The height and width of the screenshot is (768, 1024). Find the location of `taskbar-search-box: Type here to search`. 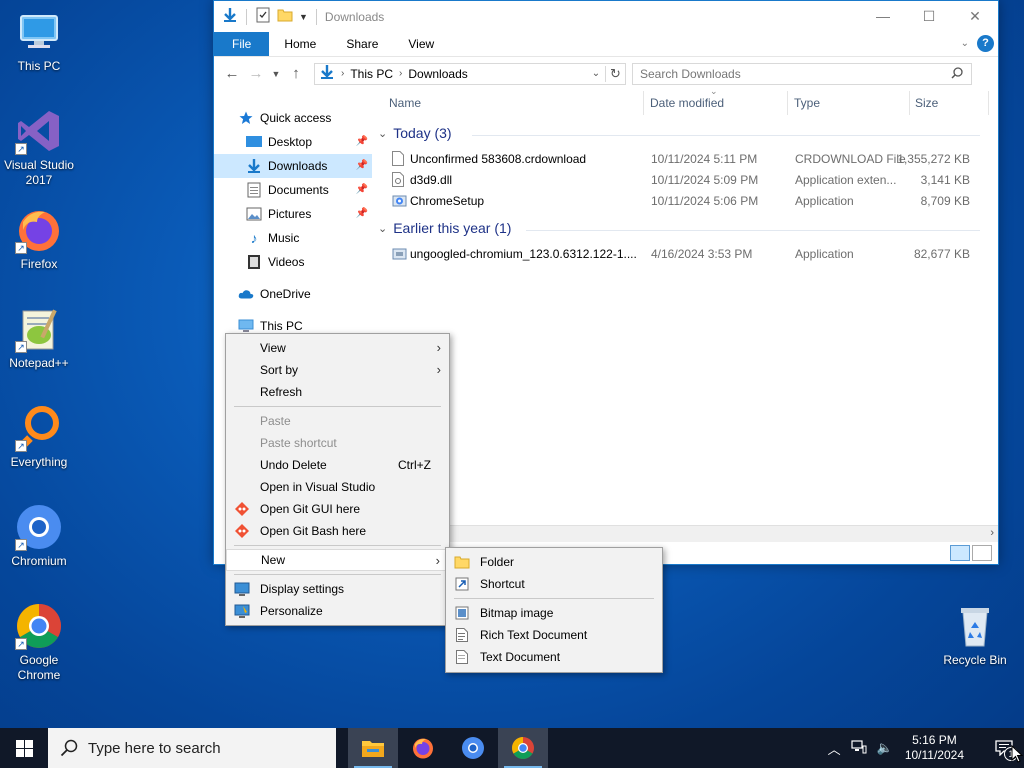

taskbar-search-box: Type here to search is located at coordinates (192, 748).